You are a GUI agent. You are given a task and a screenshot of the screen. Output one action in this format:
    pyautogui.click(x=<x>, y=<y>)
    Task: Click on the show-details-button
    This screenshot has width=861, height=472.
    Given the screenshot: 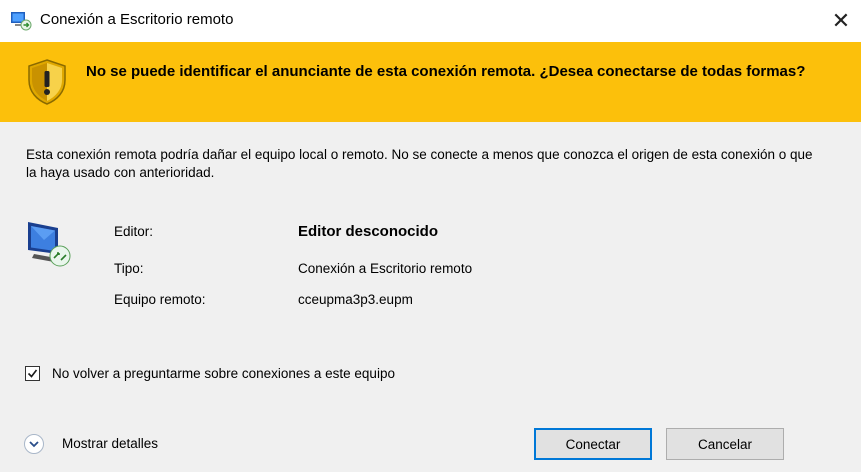 What is the action you would take?
    pyautogui.click(x=34, y=444)
    